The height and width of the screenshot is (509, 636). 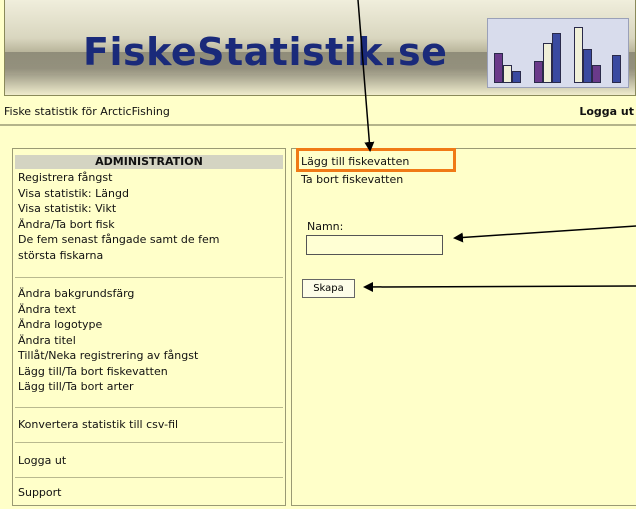 I want to click on name-label: Namn:, so click(x=325, y=226).